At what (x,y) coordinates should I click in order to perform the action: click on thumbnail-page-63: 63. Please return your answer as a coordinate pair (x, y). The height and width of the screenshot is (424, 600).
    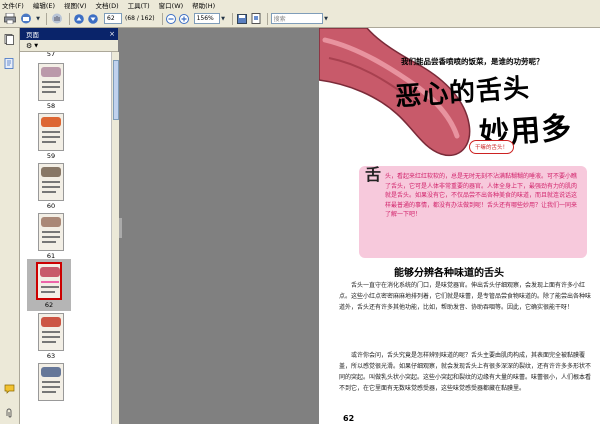
    Looking at the image, I should click on (51, 336).